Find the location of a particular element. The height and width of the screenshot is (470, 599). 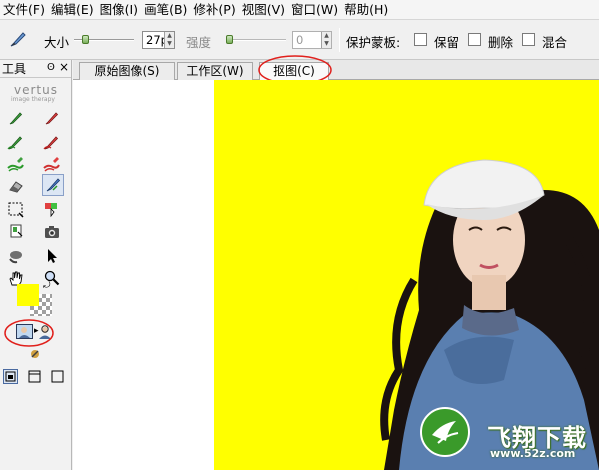

tools-panel: 工具 ʘ × vertus image therapy ⤾ ▸ is located at coordinates (36, 265).